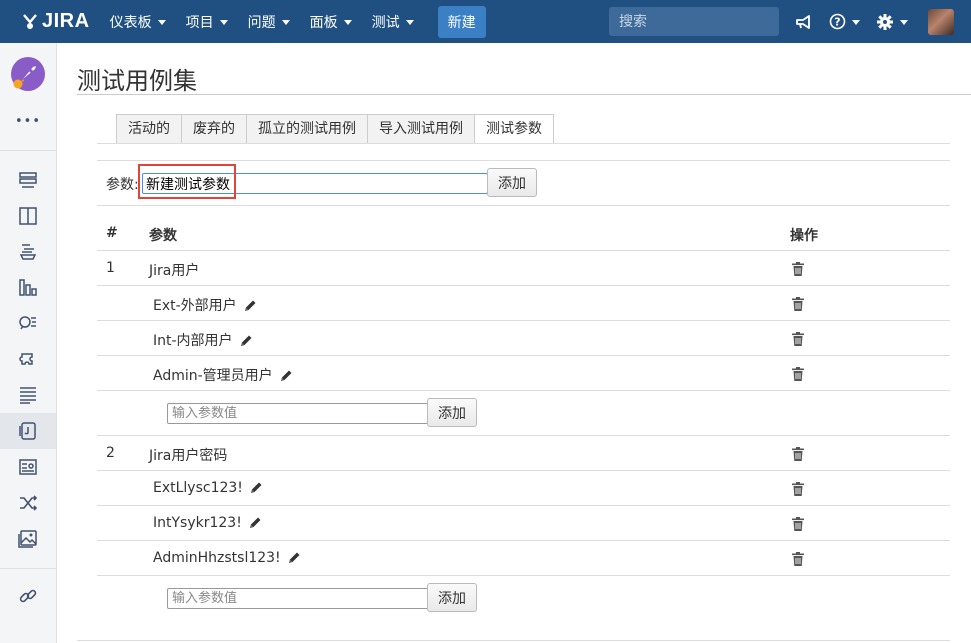  I want to click on param-value-row: Ext-外部用户, so click(205, 305).